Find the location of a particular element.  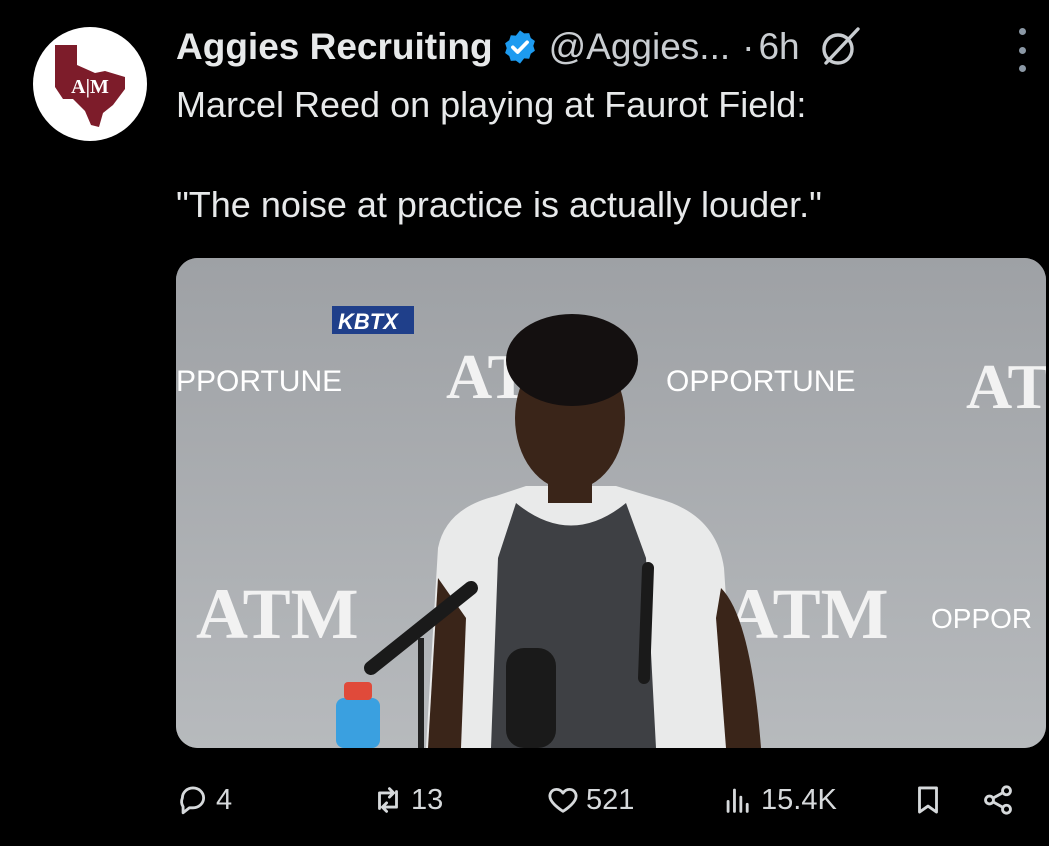

reply-count: 4 is located at coordinates (224, 800).